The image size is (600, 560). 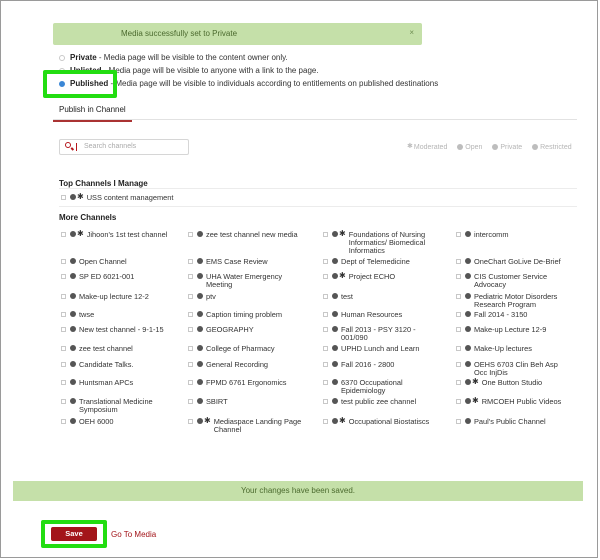 I want to click on channel-icons: UHA Water Emergency Meeting, so click(x=239, y=281).